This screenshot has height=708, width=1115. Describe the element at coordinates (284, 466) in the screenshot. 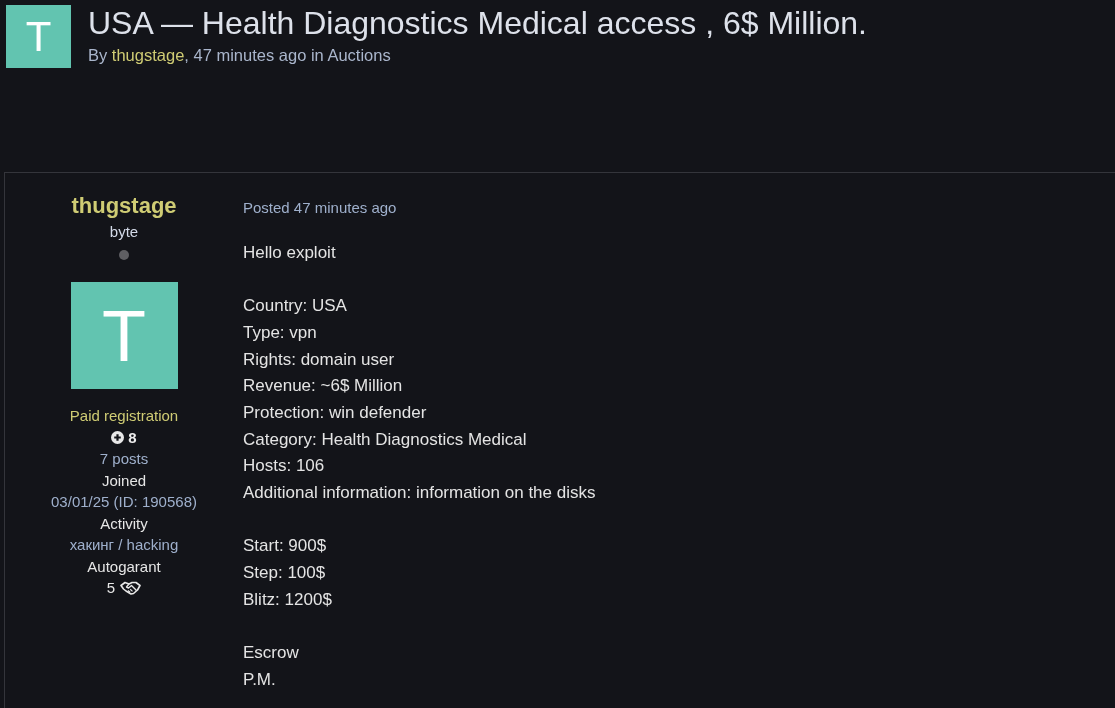

I see `post-text-line: Hosts: 106` at that location.